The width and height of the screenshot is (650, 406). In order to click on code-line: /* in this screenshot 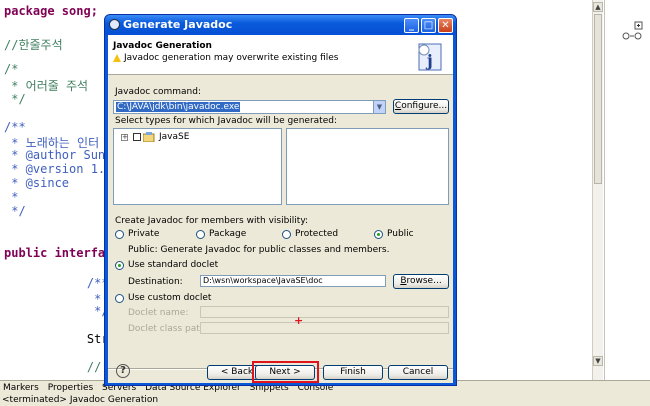, I will do `click(11, 69)`.